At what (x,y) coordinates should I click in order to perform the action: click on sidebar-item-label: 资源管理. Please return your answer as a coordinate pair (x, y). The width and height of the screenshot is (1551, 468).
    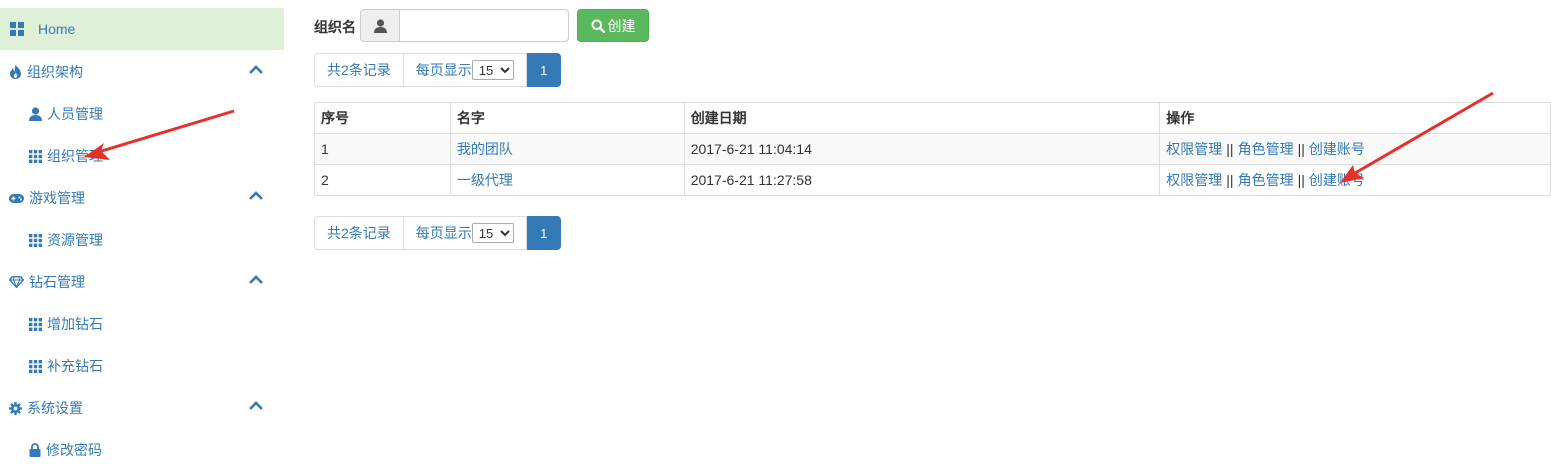
    Looking at the image, I should click on (75, 240).